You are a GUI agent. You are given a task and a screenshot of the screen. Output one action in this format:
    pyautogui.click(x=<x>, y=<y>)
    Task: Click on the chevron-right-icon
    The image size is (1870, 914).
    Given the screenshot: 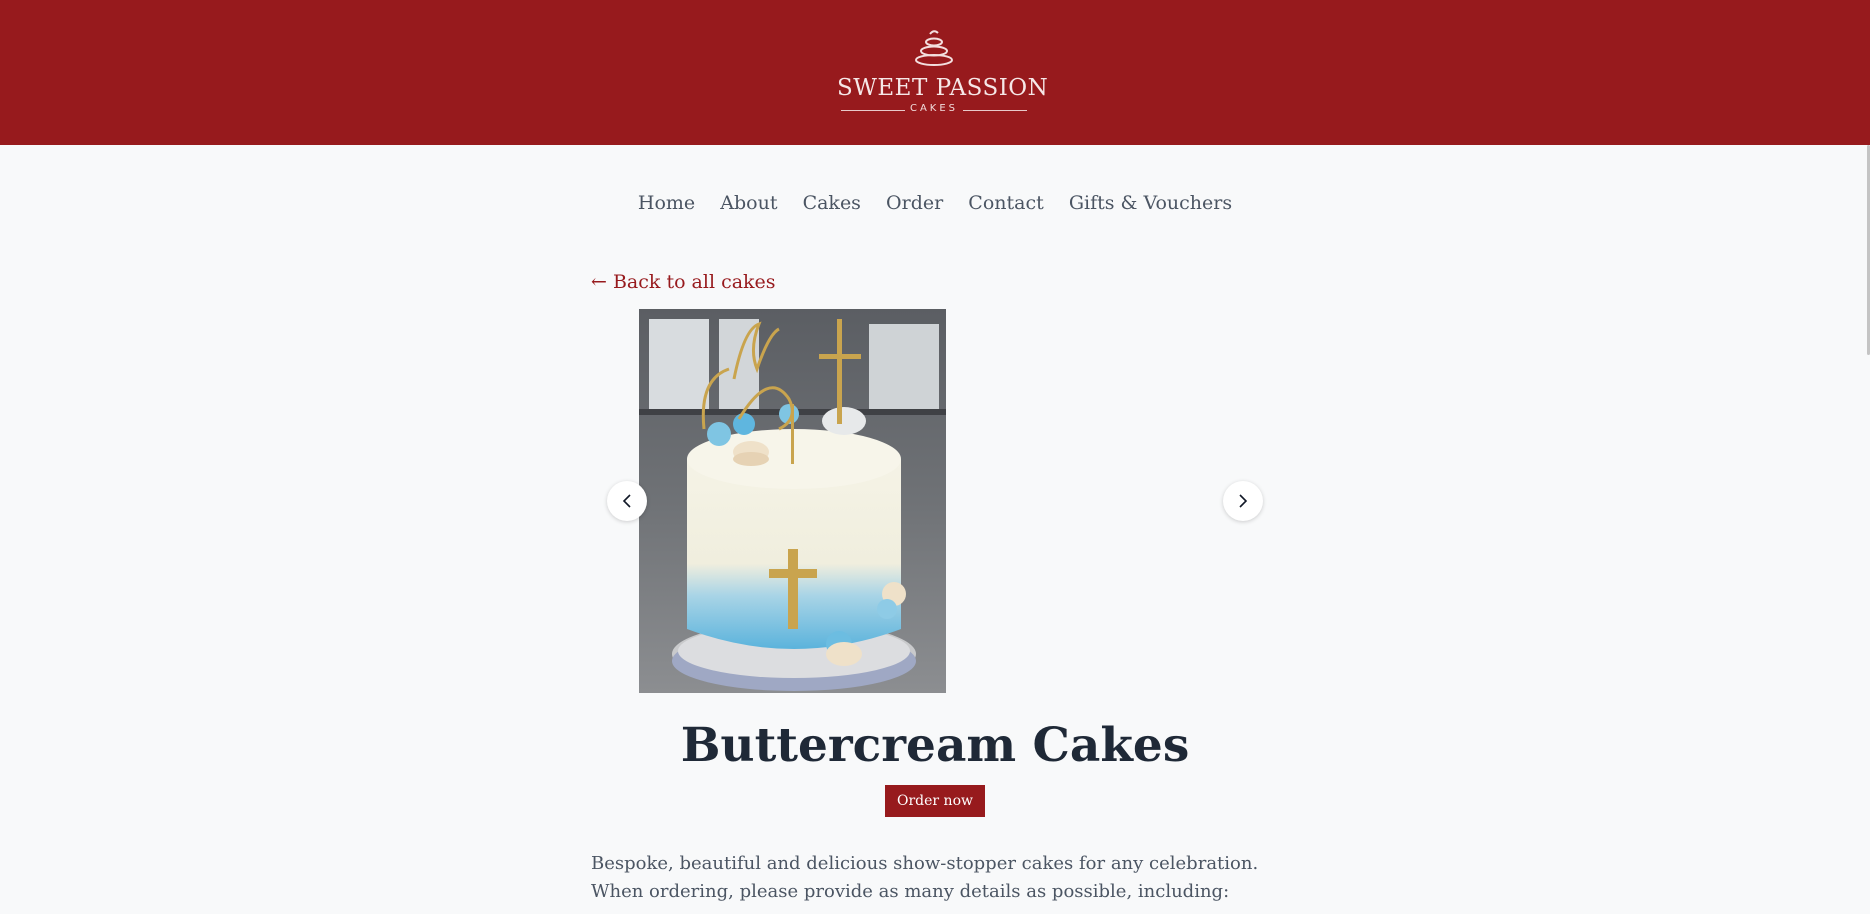 What is the action you would take?
    pyautogui.click(x=1243, y=501)
    